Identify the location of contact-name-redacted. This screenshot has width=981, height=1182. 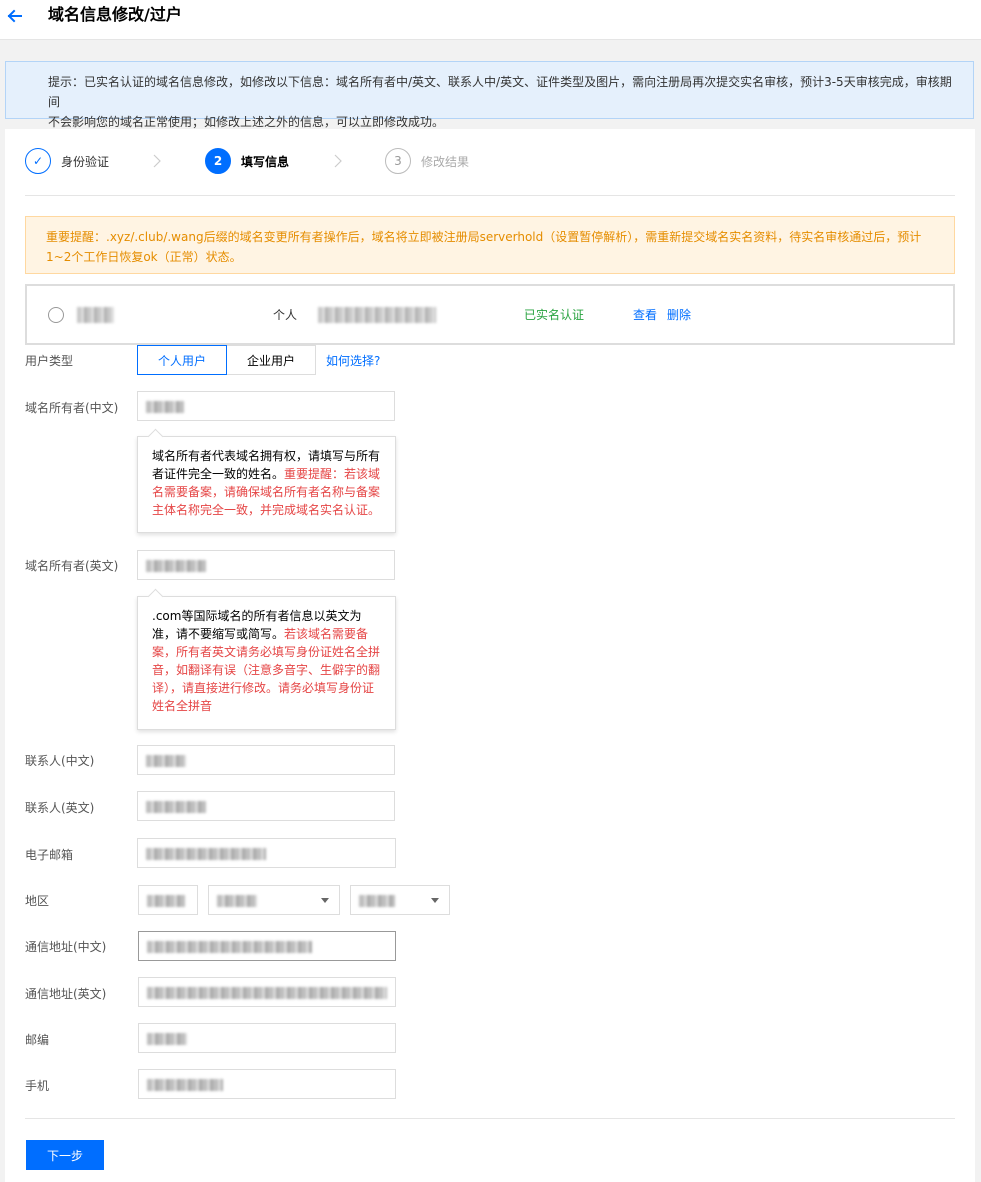
(95, 315).